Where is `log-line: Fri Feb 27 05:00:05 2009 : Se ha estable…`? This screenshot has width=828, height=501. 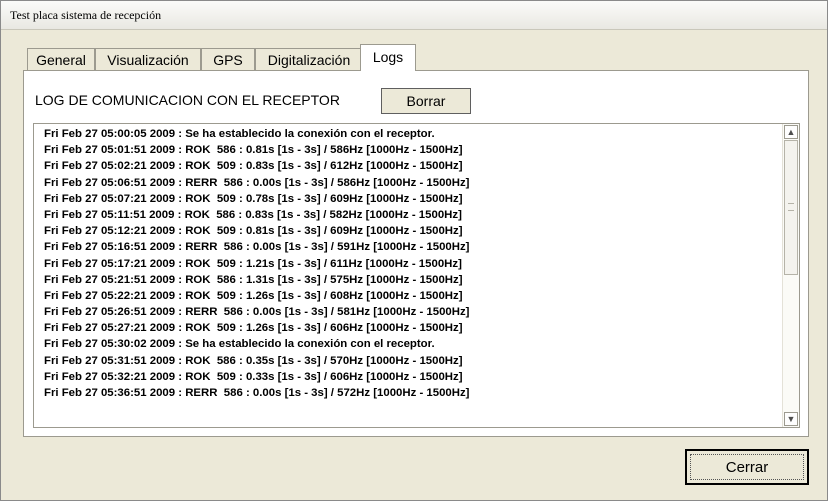
log-line: Fri Feb 27 05:00:05 2009 : Se ha estable… is located at coordinates (239, 134).